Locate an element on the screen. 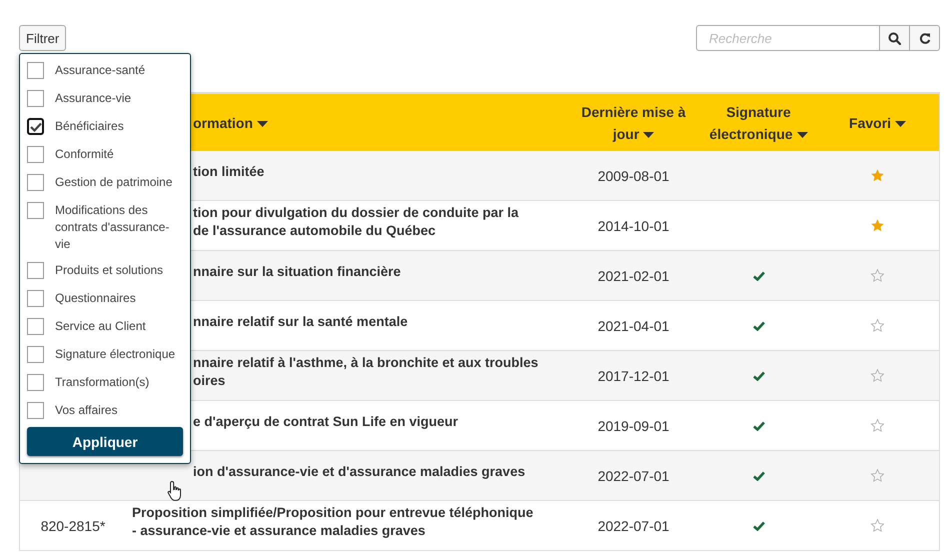 The height and width of the screenshot is (552, 947). refresh-button is located at coordinates (925, 38).